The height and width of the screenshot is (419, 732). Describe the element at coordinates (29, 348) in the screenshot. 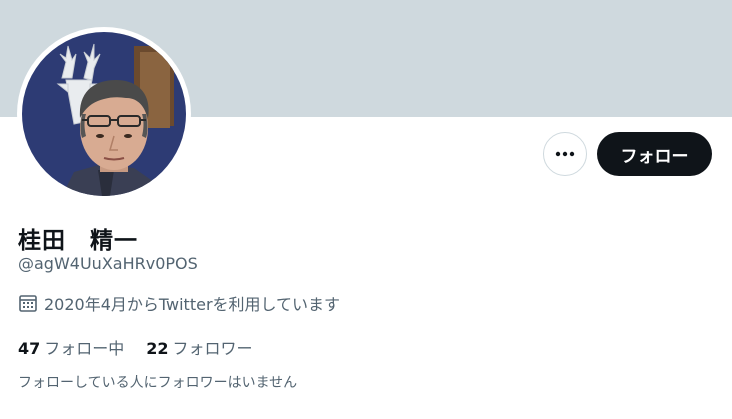

I see `following-count: 47` at that location.